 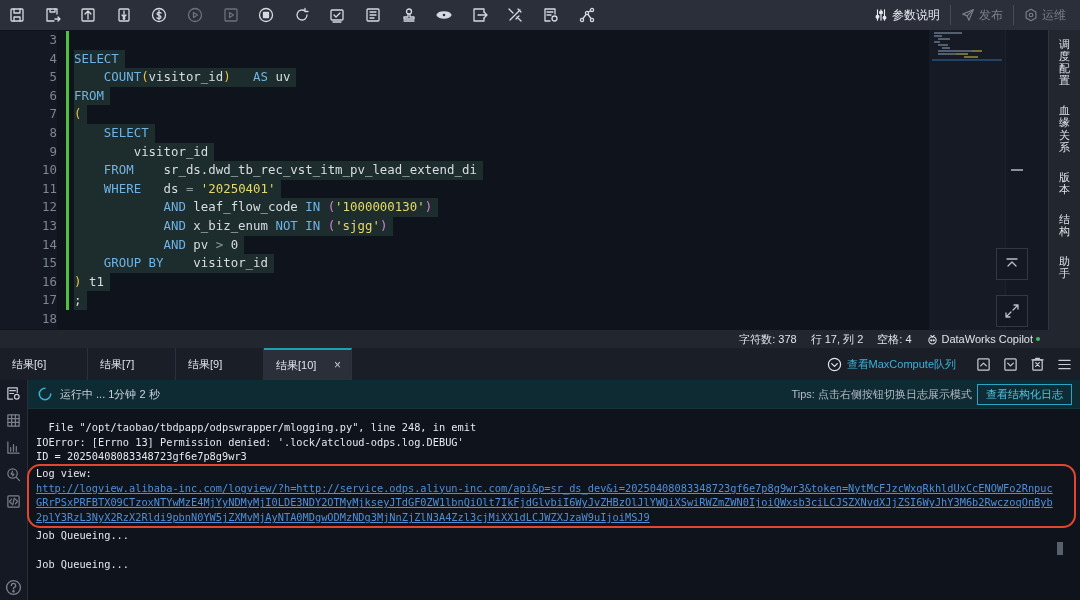 I want to click on line-number: 5, so click(x=28, y=77).